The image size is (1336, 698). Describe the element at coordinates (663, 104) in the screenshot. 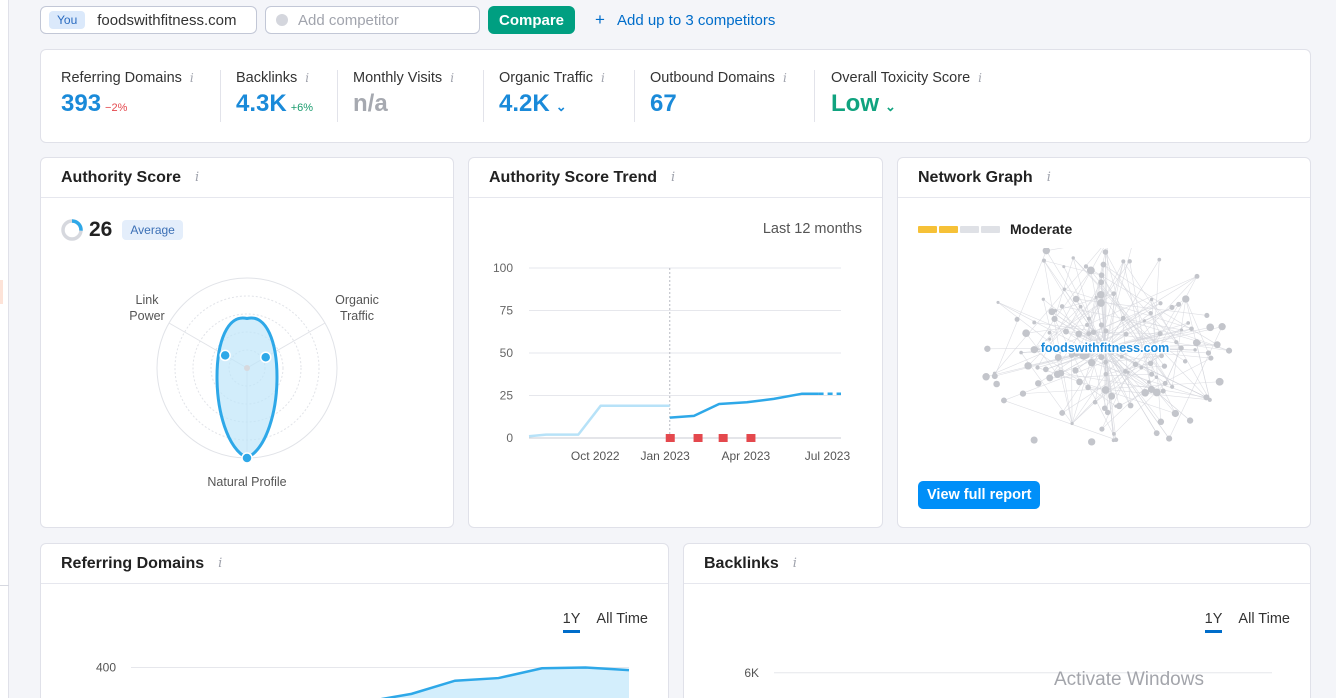

I see `metric-value: 67` at that location.